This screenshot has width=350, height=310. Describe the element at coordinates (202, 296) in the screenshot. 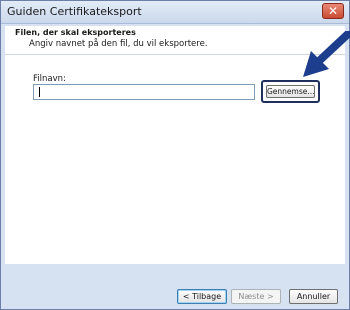

I see `back-button: < Tilbage` at that location.